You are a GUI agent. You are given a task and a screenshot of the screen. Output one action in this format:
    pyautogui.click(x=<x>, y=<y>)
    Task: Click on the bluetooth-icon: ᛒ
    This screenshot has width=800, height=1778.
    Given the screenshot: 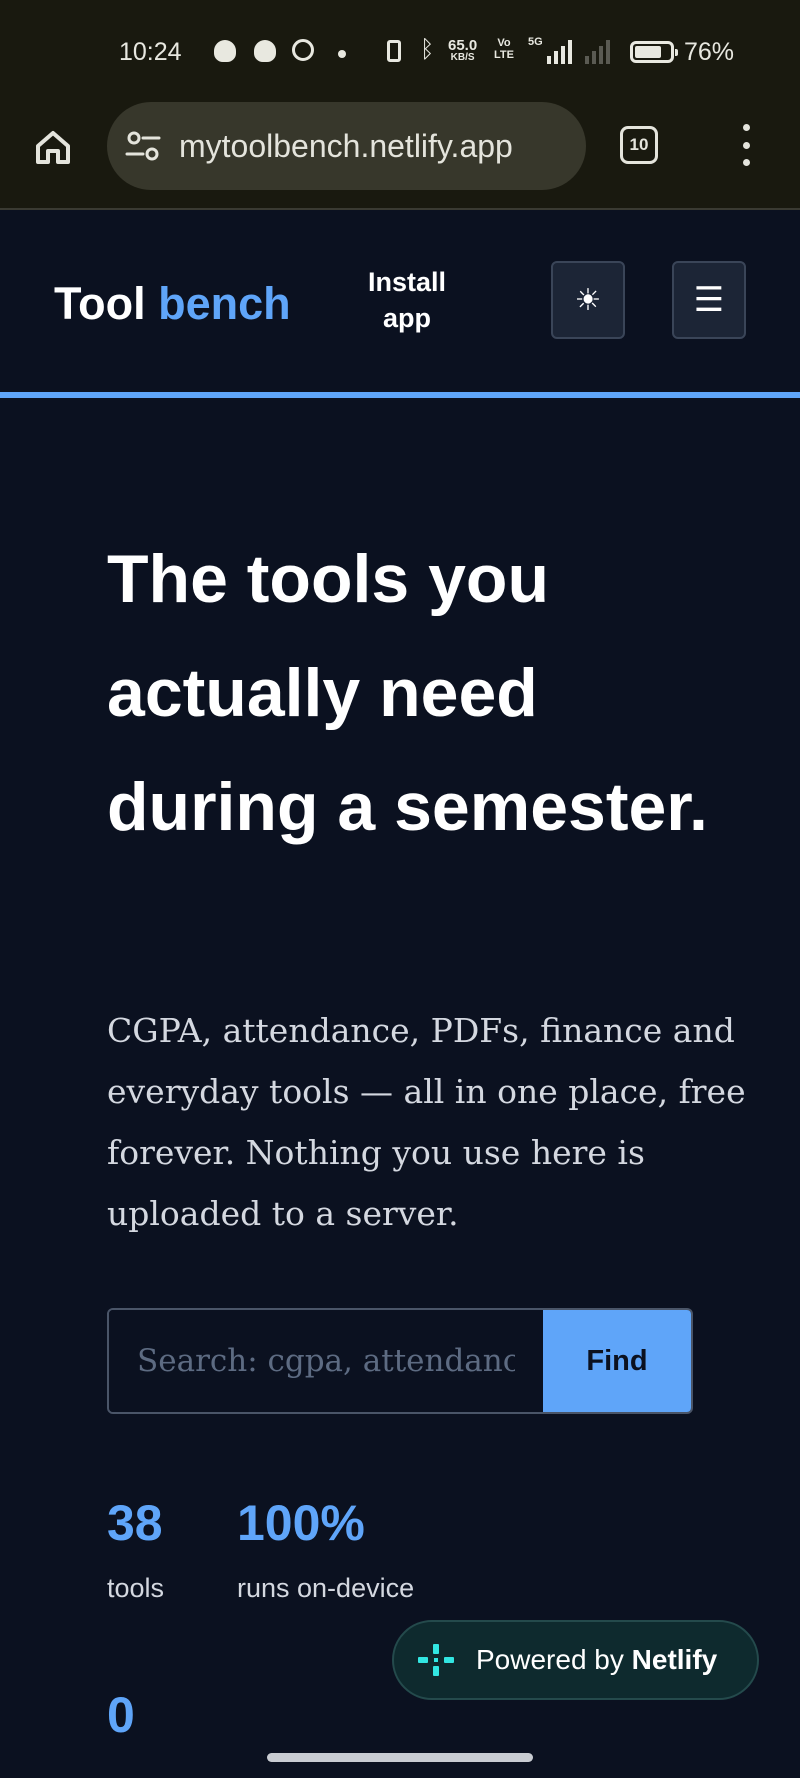 What is the action you would take?
    pyautogui.click(x=427, y=49)
    